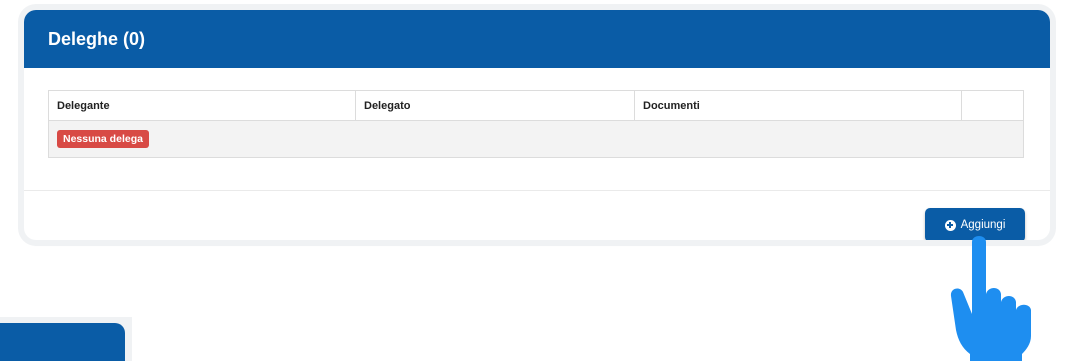 The width and height of the screenshot is (1065, 361). I want to click on column-header-documenti: Documenti, so click(798, 105).